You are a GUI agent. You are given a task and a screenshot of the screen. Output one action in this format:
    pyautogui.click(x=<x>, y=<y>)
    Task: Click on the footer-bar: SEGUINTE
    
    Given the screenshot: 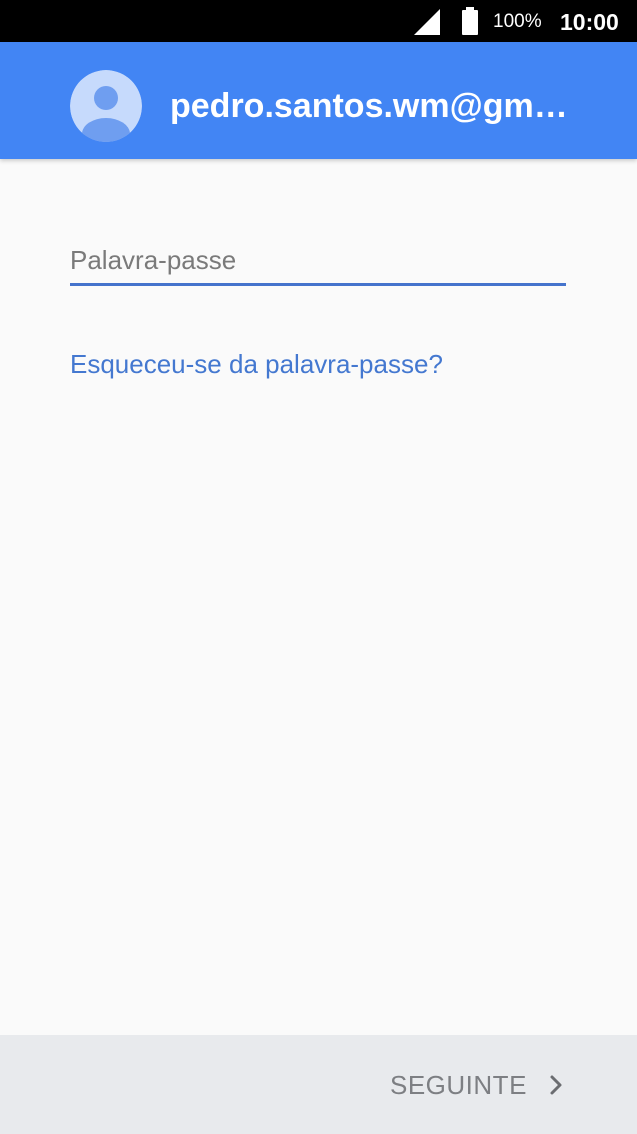 What is the action you would take?
    pyautogui.click(x=318, y=1084)
    